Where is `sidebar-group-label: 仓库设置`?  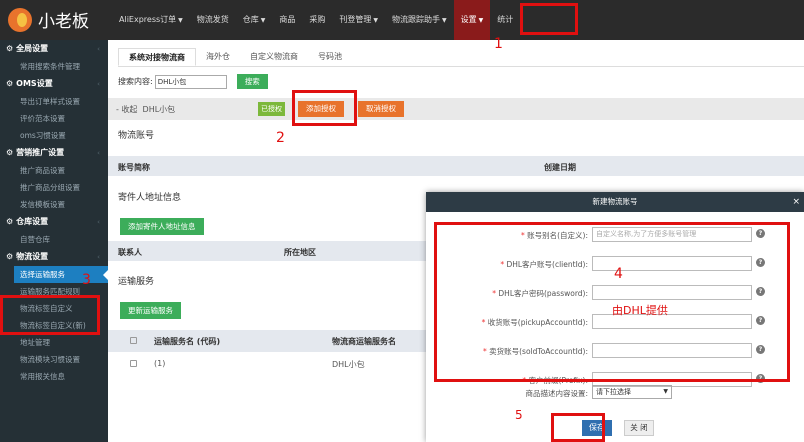 sidebar-group-label: 仓库设置 is located at coordinates (32, 221).